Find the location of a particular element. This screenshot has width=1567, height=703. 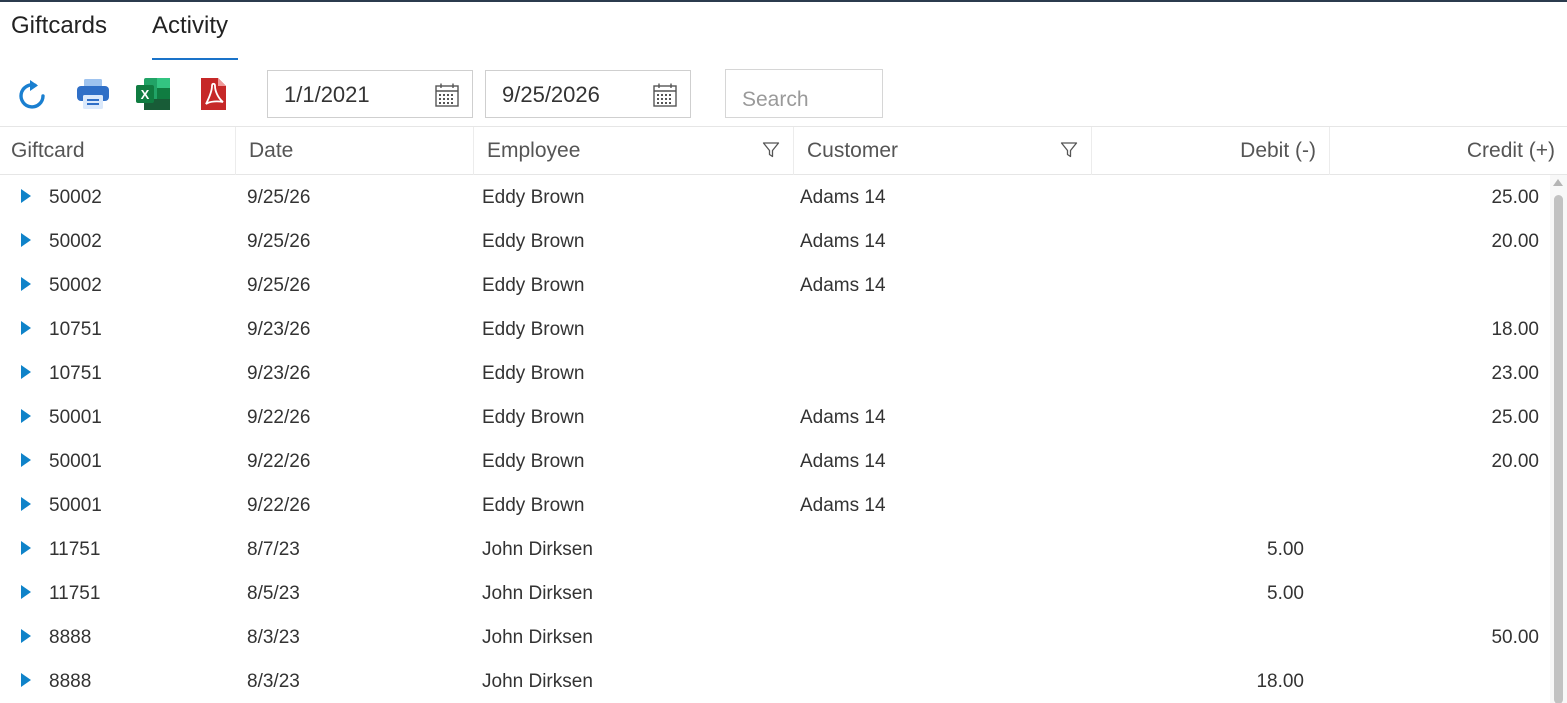

date-cell: 8/7/23 is located at coordinates (273, 549).